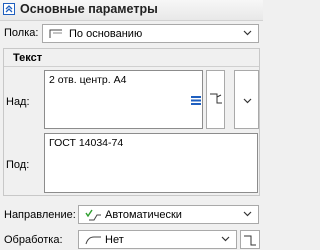  I want to click on above-label: Над:, so click(18, 102).